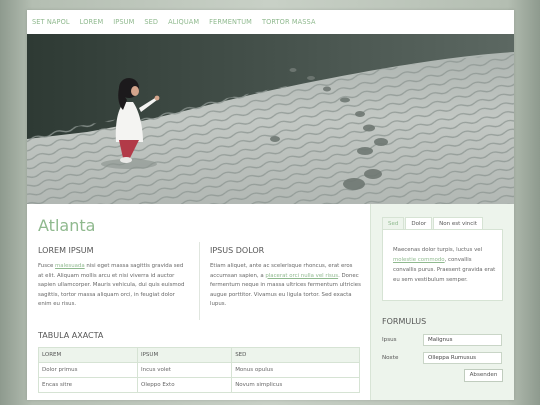 This screenshot has height=405, width=540. What do you see at coordinates (462, 358) in the screenshot?
I see `noxte-field` at bounding box center [462, 358].